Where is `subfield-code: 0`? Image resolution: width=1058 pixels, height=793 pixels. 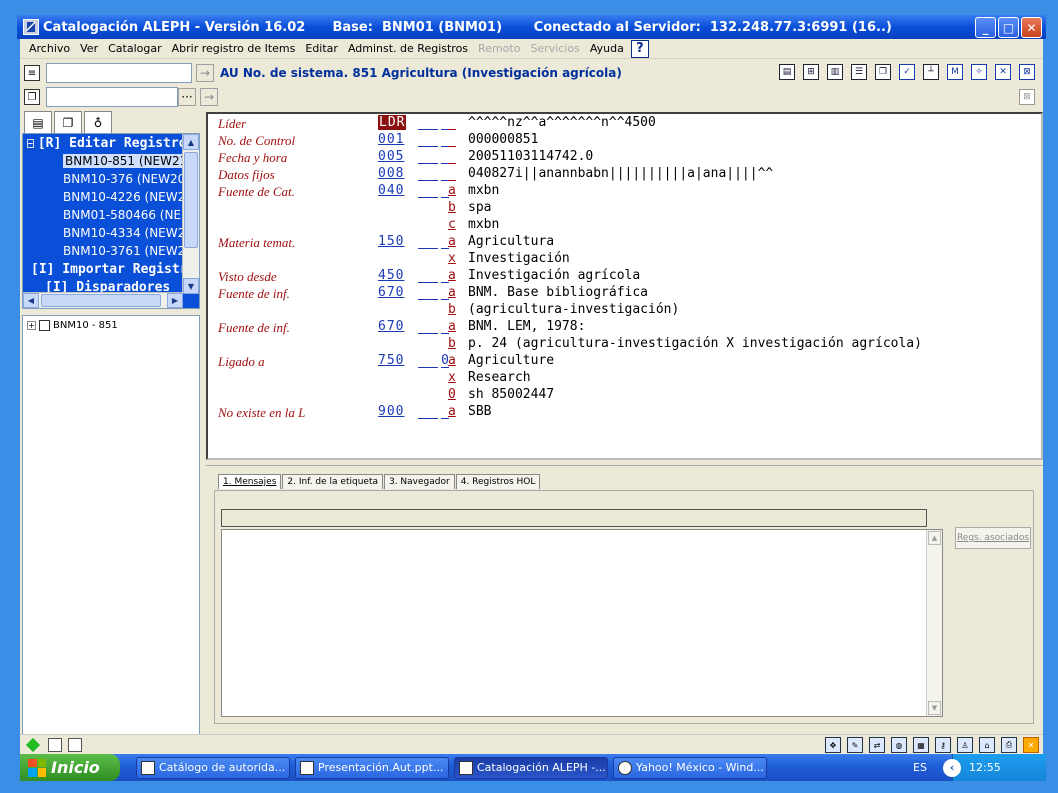
subfield-code: 0 is located at coordinates (452, 394).